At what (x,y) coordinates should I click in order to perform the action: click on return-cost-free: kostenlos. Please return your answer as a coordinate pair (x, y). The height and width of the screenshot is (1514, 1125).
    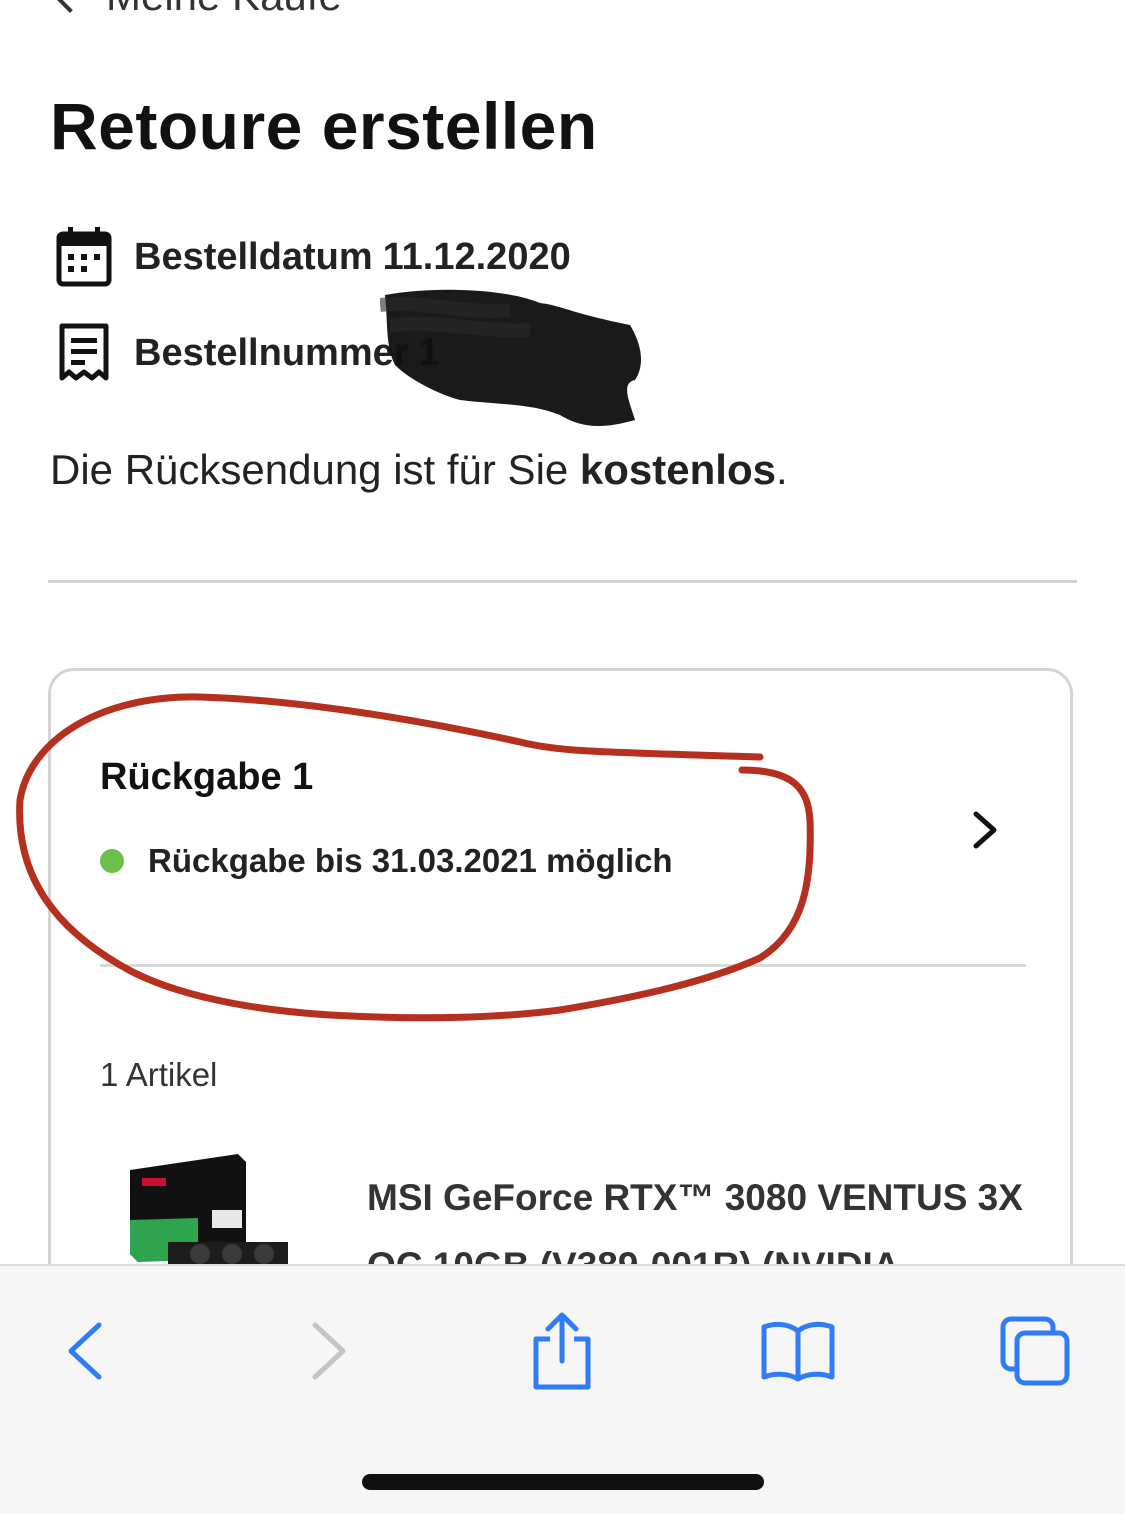
    Looking at the image, I should click on (677, 469).